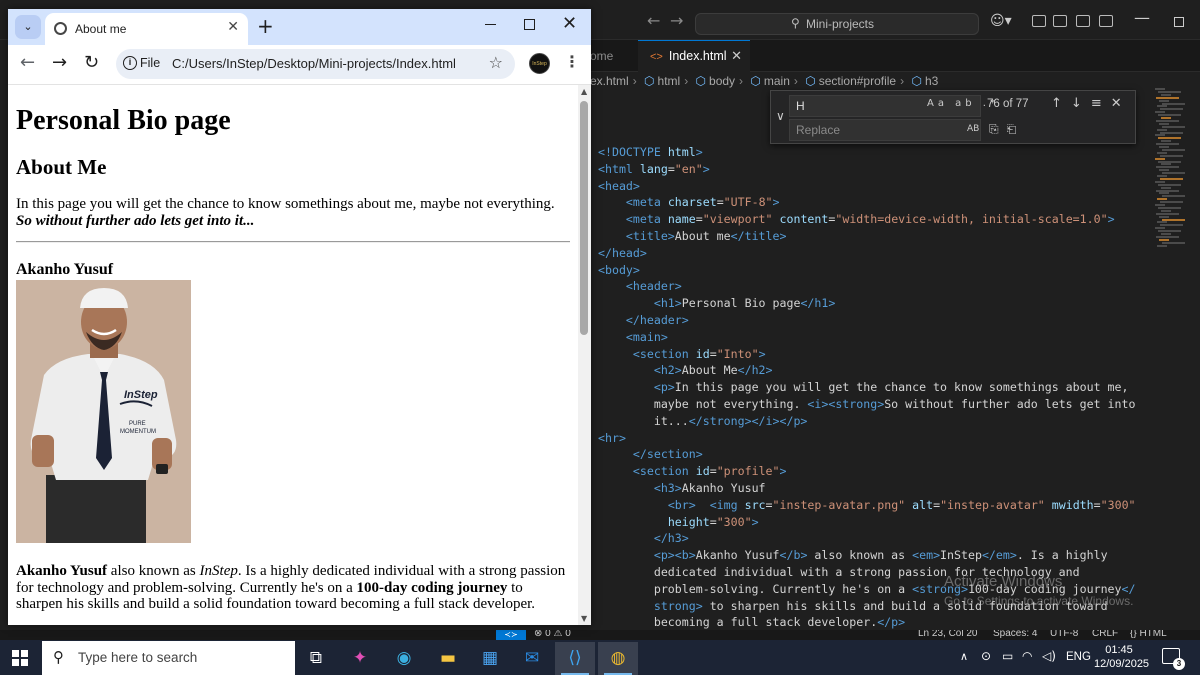 The image size is (1200, 675). What do you see at coordinates (1078, 657) in the screenshot?
I see `input-language-indicator: ENG` at bounding box center [1078, 657].